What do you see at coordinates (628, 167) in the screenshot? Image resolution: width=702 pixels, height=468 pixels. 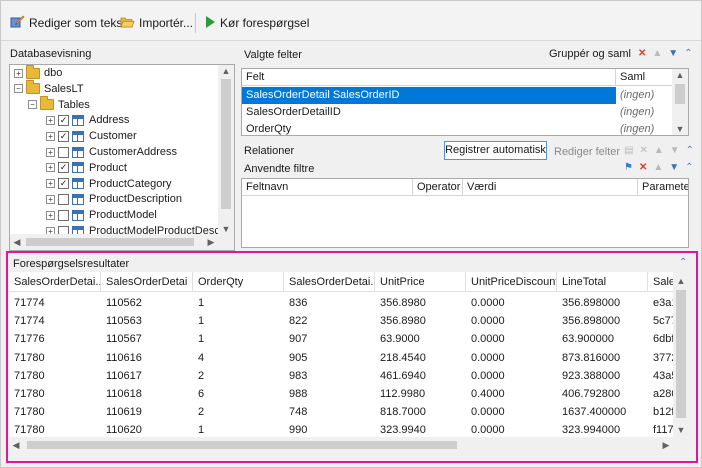 I see `add-filter-icon: ⚑` at bounding box center [628, 167].